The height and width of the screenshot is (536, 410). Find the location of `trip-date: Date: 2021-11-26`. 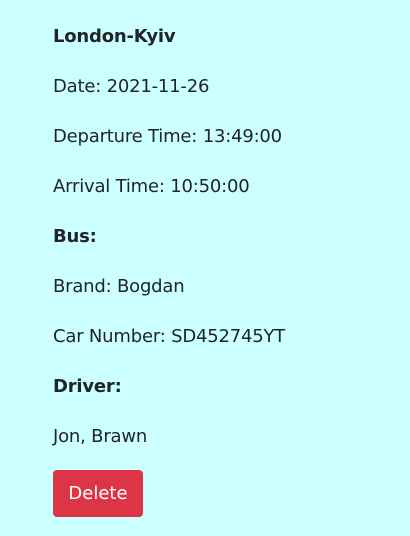

trip-date: Date: 2021-11-26 is located at coordinates (131, 86).